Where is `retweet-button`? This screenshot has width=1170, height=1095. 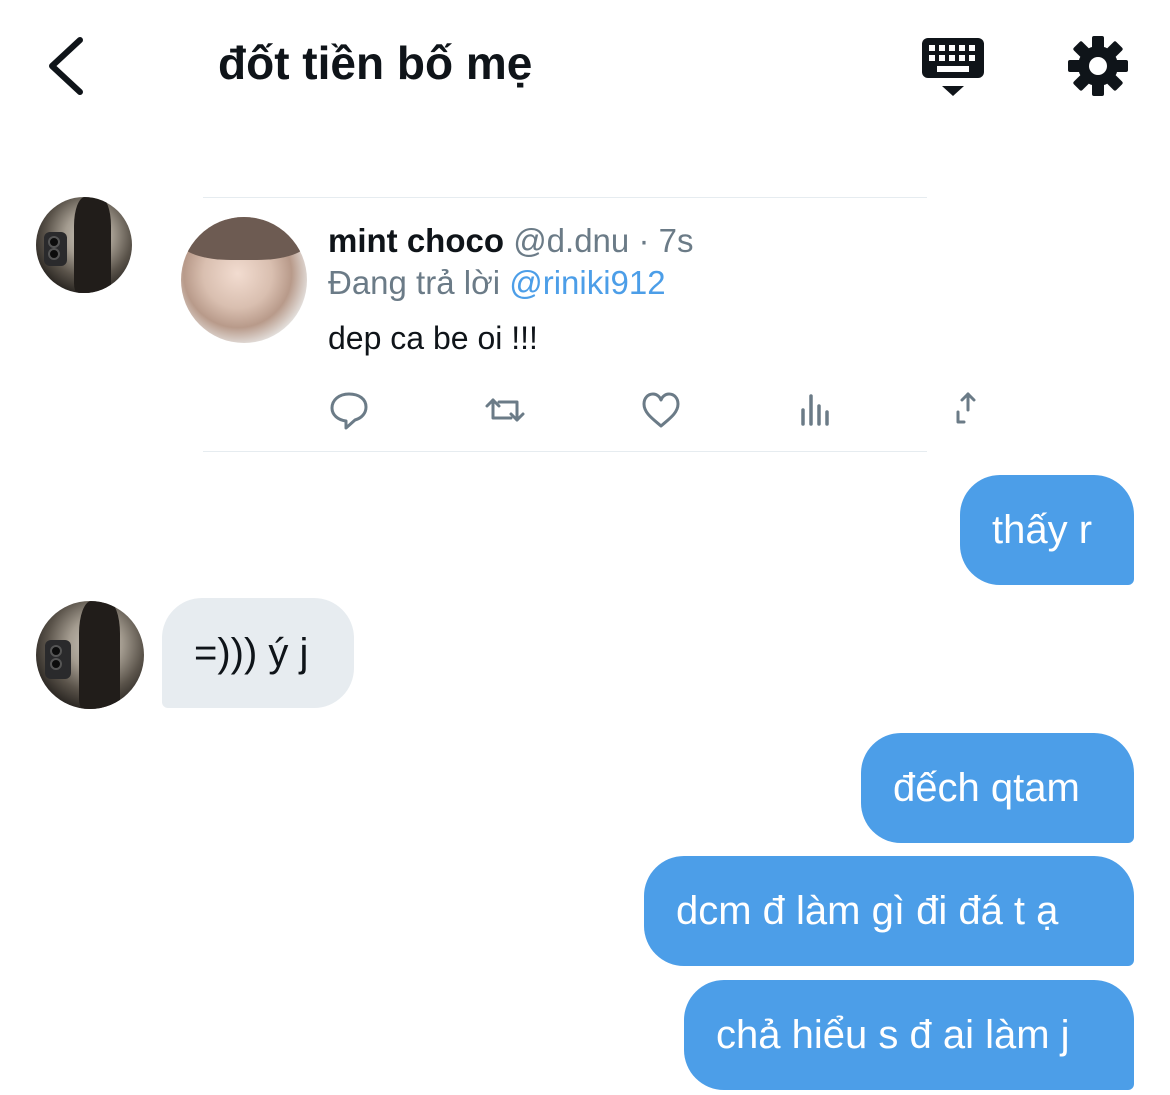 retweet-button is located at coordinates (505, 410).